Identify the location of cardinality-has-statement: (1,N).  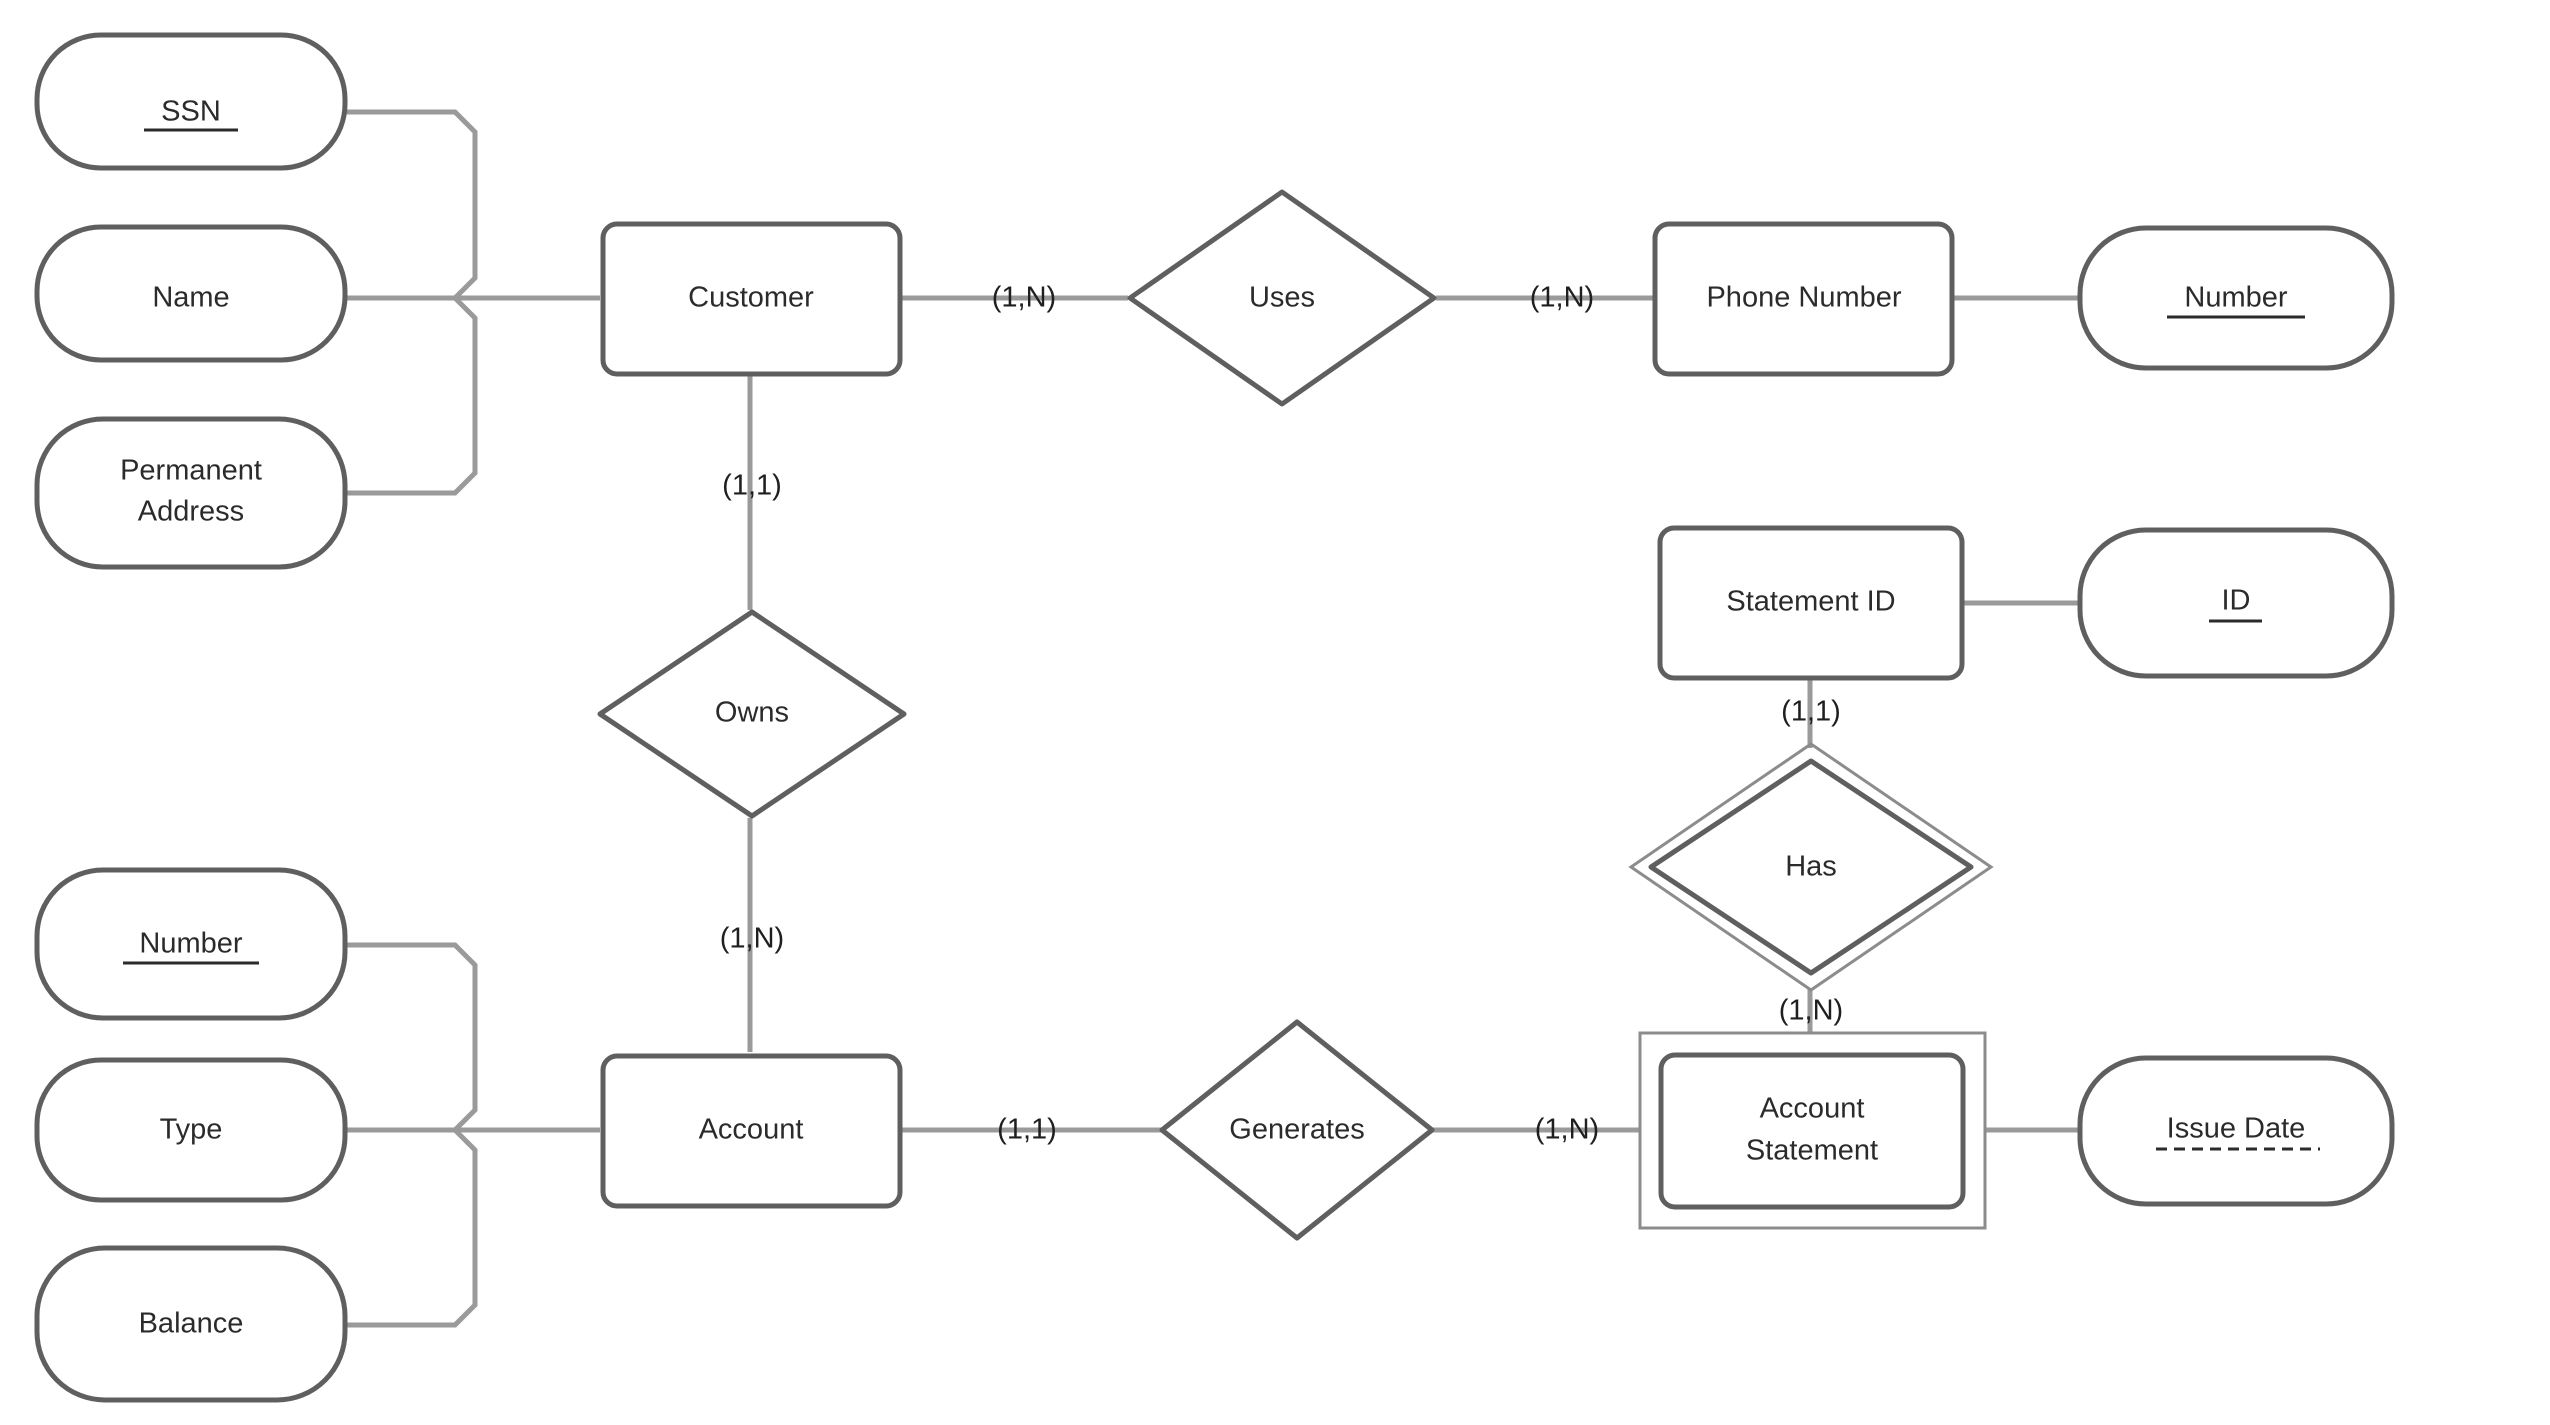
(1811, 1011).